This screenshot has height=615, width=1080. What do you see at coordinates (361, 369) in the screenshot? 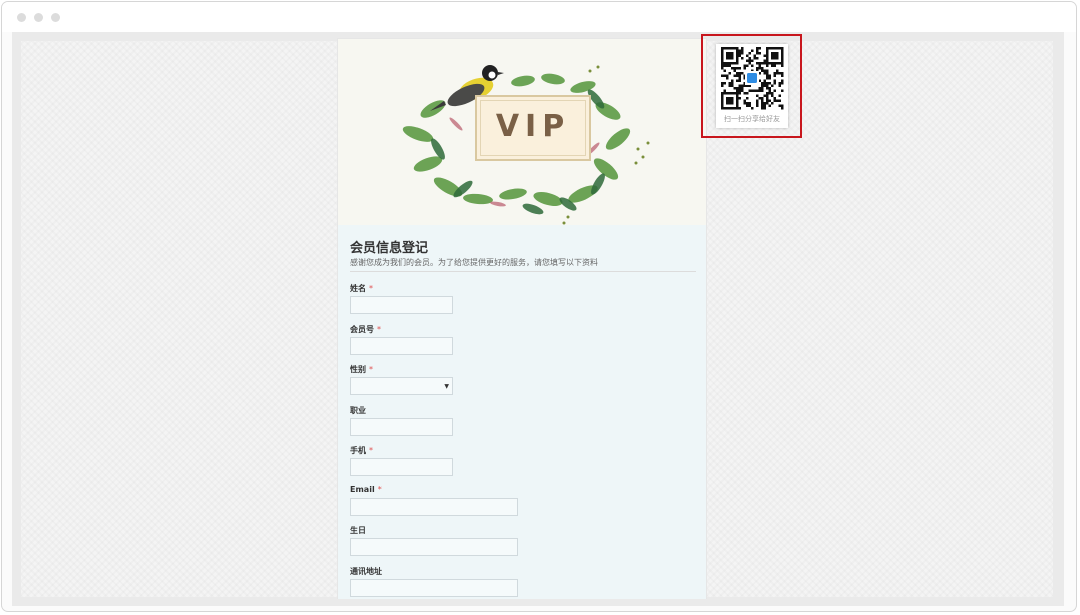
I see `field-label-gender: 性别 *` at bounding box center [361, 369].